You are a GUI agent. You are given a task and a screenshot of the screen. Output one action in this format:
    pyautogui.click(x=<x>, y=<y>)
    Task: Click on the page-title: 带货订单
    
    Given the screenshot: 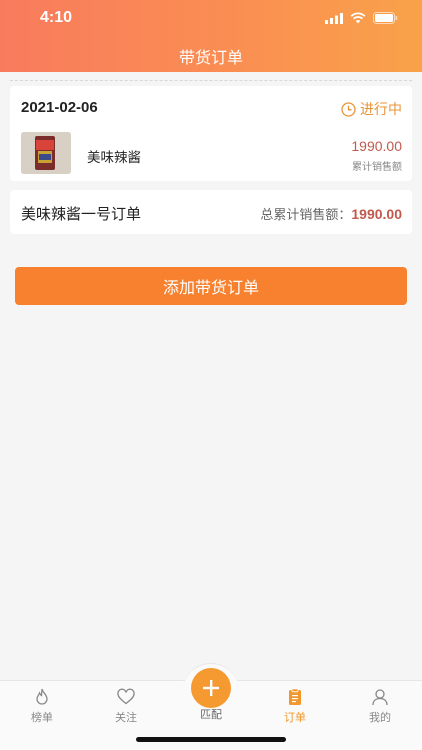 What is the action you would take?
    pyautogui.click(x=210, y=57)
    